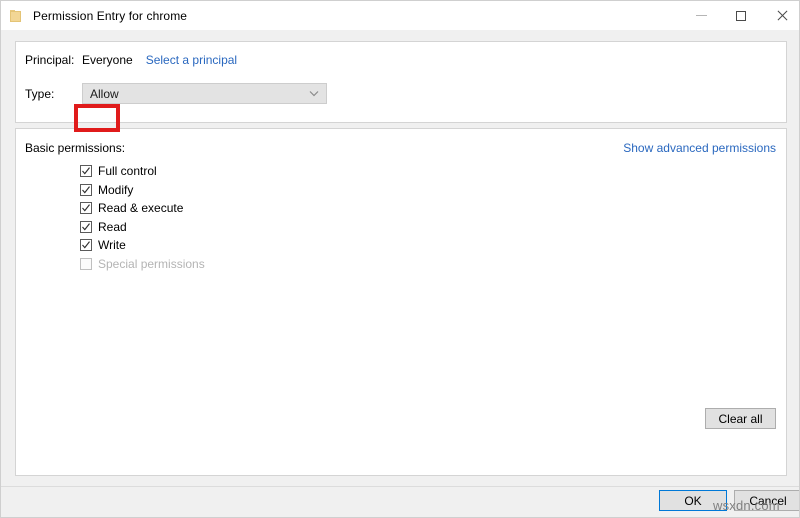  I want to click on checkbox-write, so click(86, 245).